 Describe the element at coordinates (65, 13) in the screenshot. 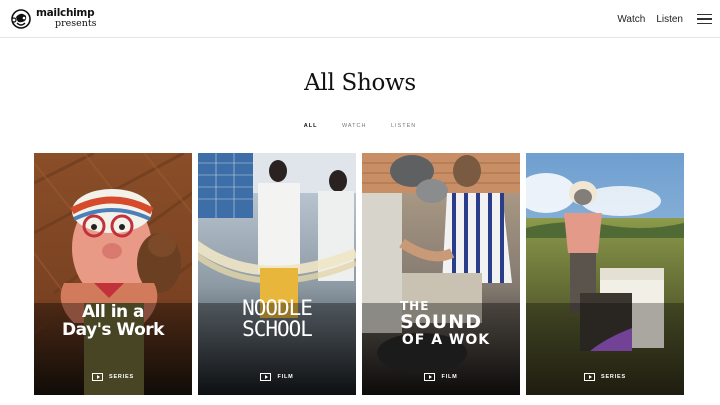

I see `brand-name: mailchimp` at that location.